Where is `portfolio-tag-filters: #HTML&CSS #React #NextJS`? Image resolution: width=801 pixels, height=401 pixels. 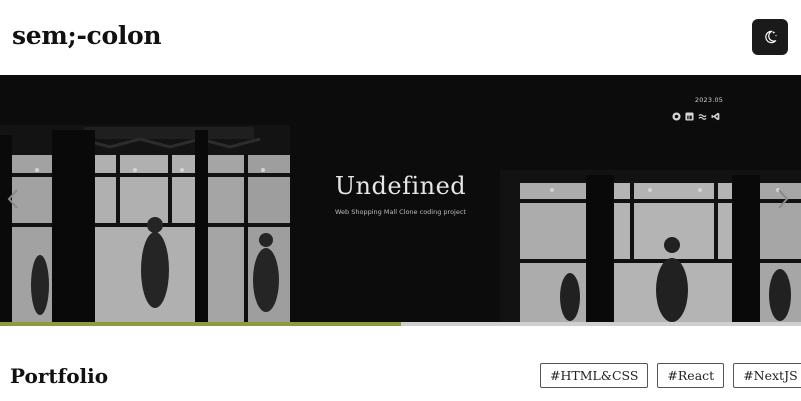 portfolio-tag-filters: #HTML&CSS #React #NextJS is located at coordinates (670, 375).